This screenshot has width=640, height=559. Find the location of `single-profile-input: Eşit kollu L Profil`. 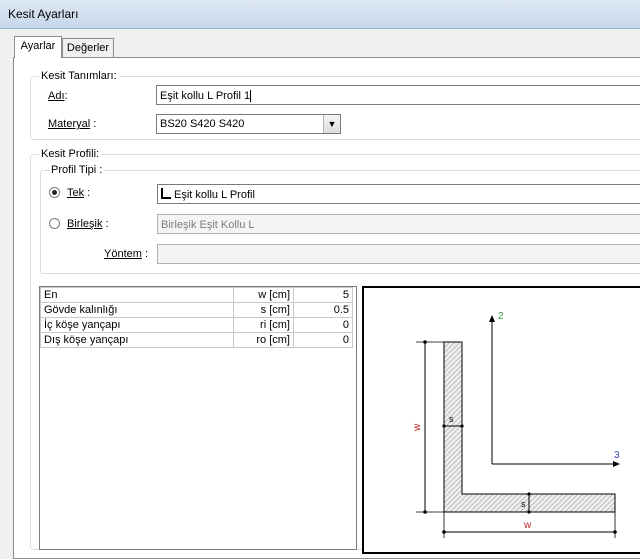

single-profile-input: Eşit kollu L Profil is located at coordinates (398, 194).